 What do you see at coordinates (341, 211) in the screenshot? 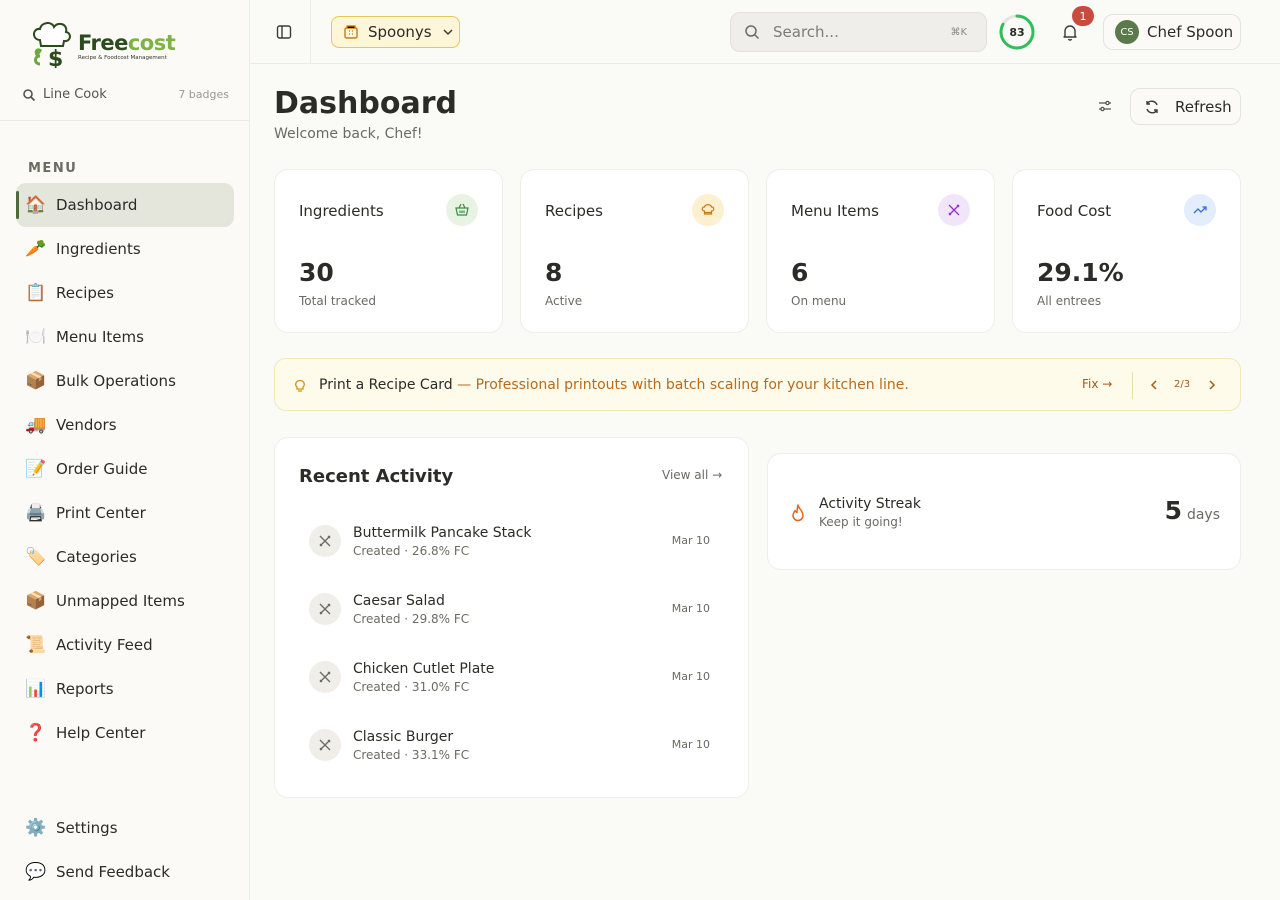
I see `stat-title: Ingredients` at bounding box center [341, 211].